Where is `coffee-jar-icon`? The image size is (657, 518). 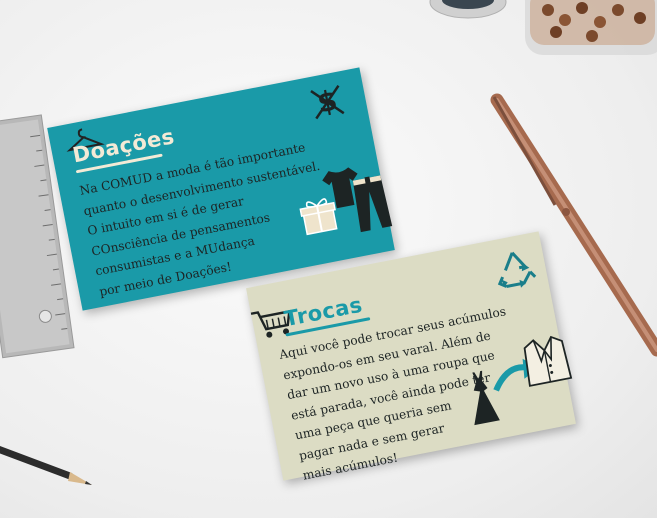
coffee-jar-icon is located at coordinates (591, 27).